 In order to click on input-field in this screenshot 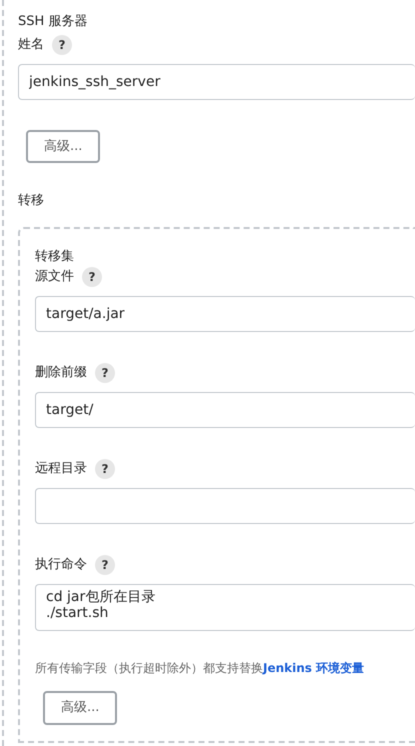, I will do `click(225, 506)`.